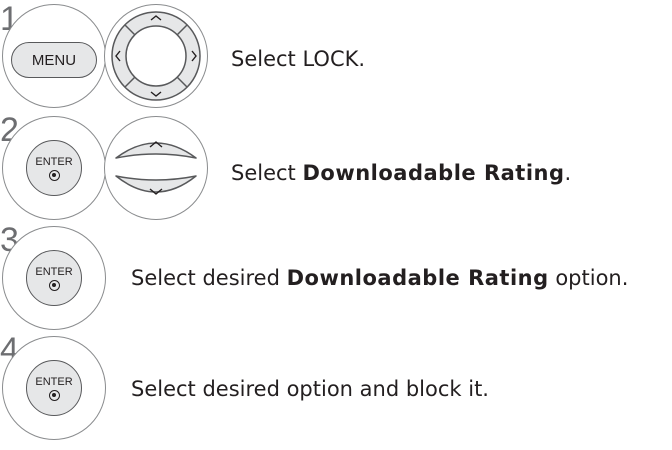  Describe the element at coordinates (156, 56) in the screenshot. I see `four-way-arrow-pad-icon` at that location.